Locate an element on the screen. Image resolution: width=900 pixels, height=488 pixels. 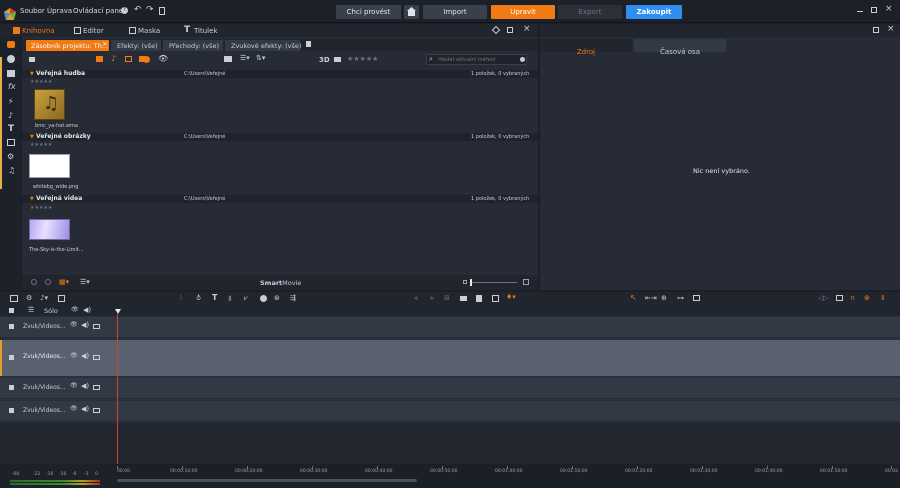
minimize-icon is located at coordinates (860, 11).